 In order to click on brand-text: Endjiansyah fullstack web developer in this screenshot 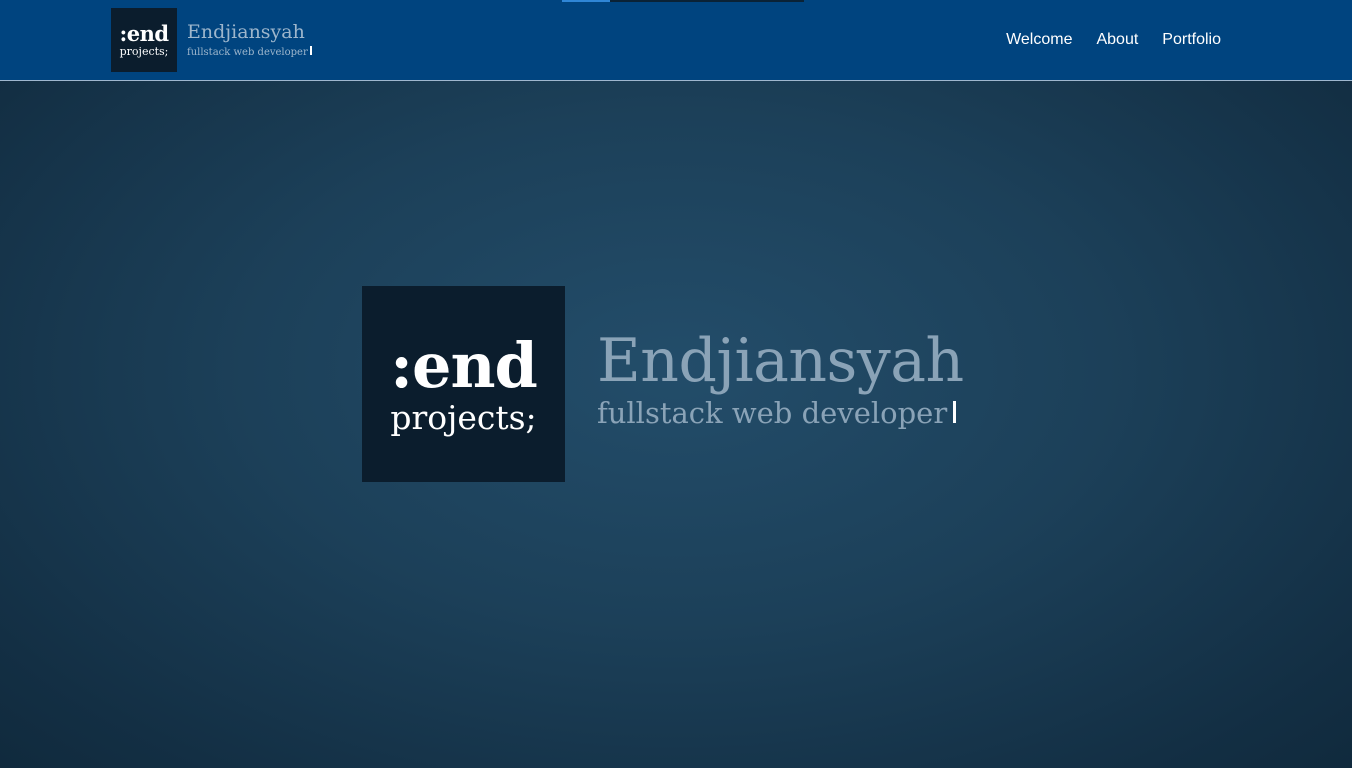, I will do `click(249, 39)`.